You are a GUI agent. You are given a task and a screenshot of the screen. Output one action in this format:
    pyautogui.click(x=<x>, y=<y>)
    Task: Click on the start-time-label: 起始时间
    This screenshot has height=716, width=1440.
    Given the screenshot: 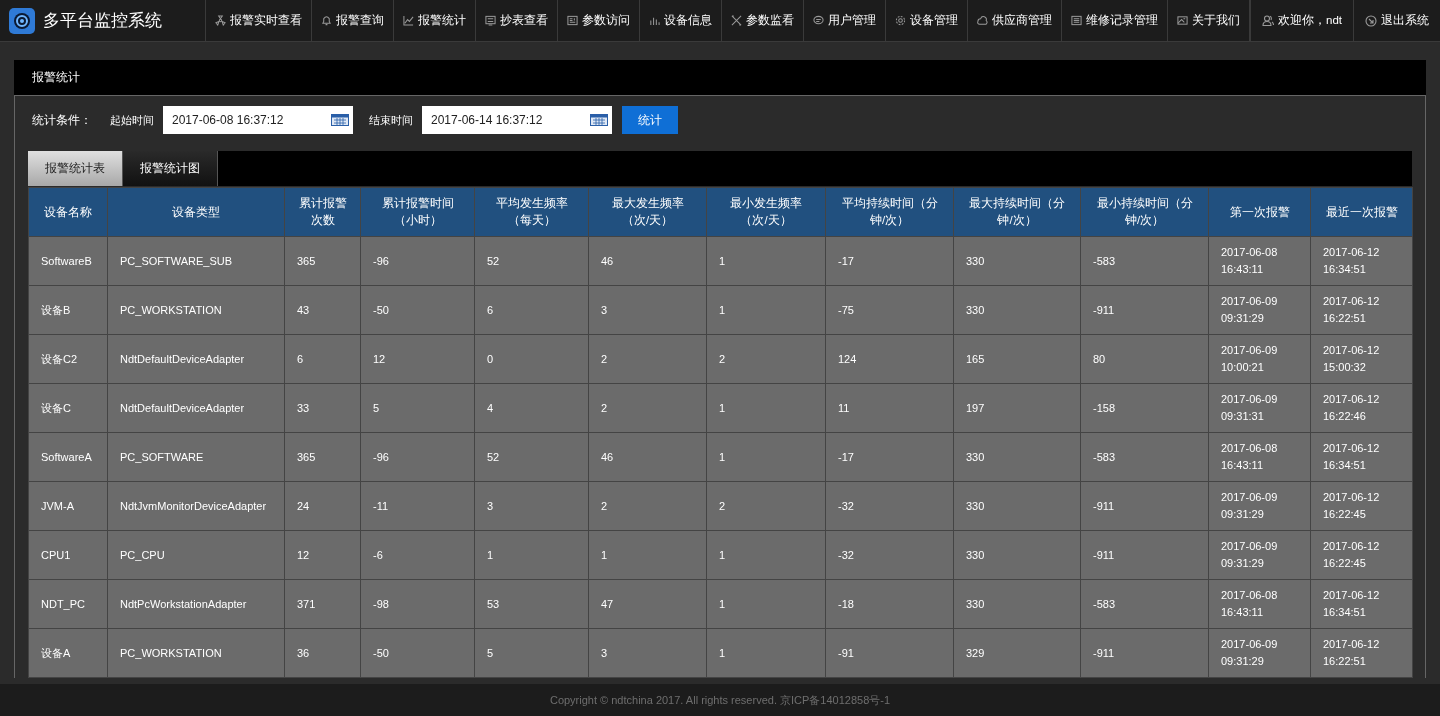 What is the action you would take?
    pyautogui.click(x=132, y=120)
    